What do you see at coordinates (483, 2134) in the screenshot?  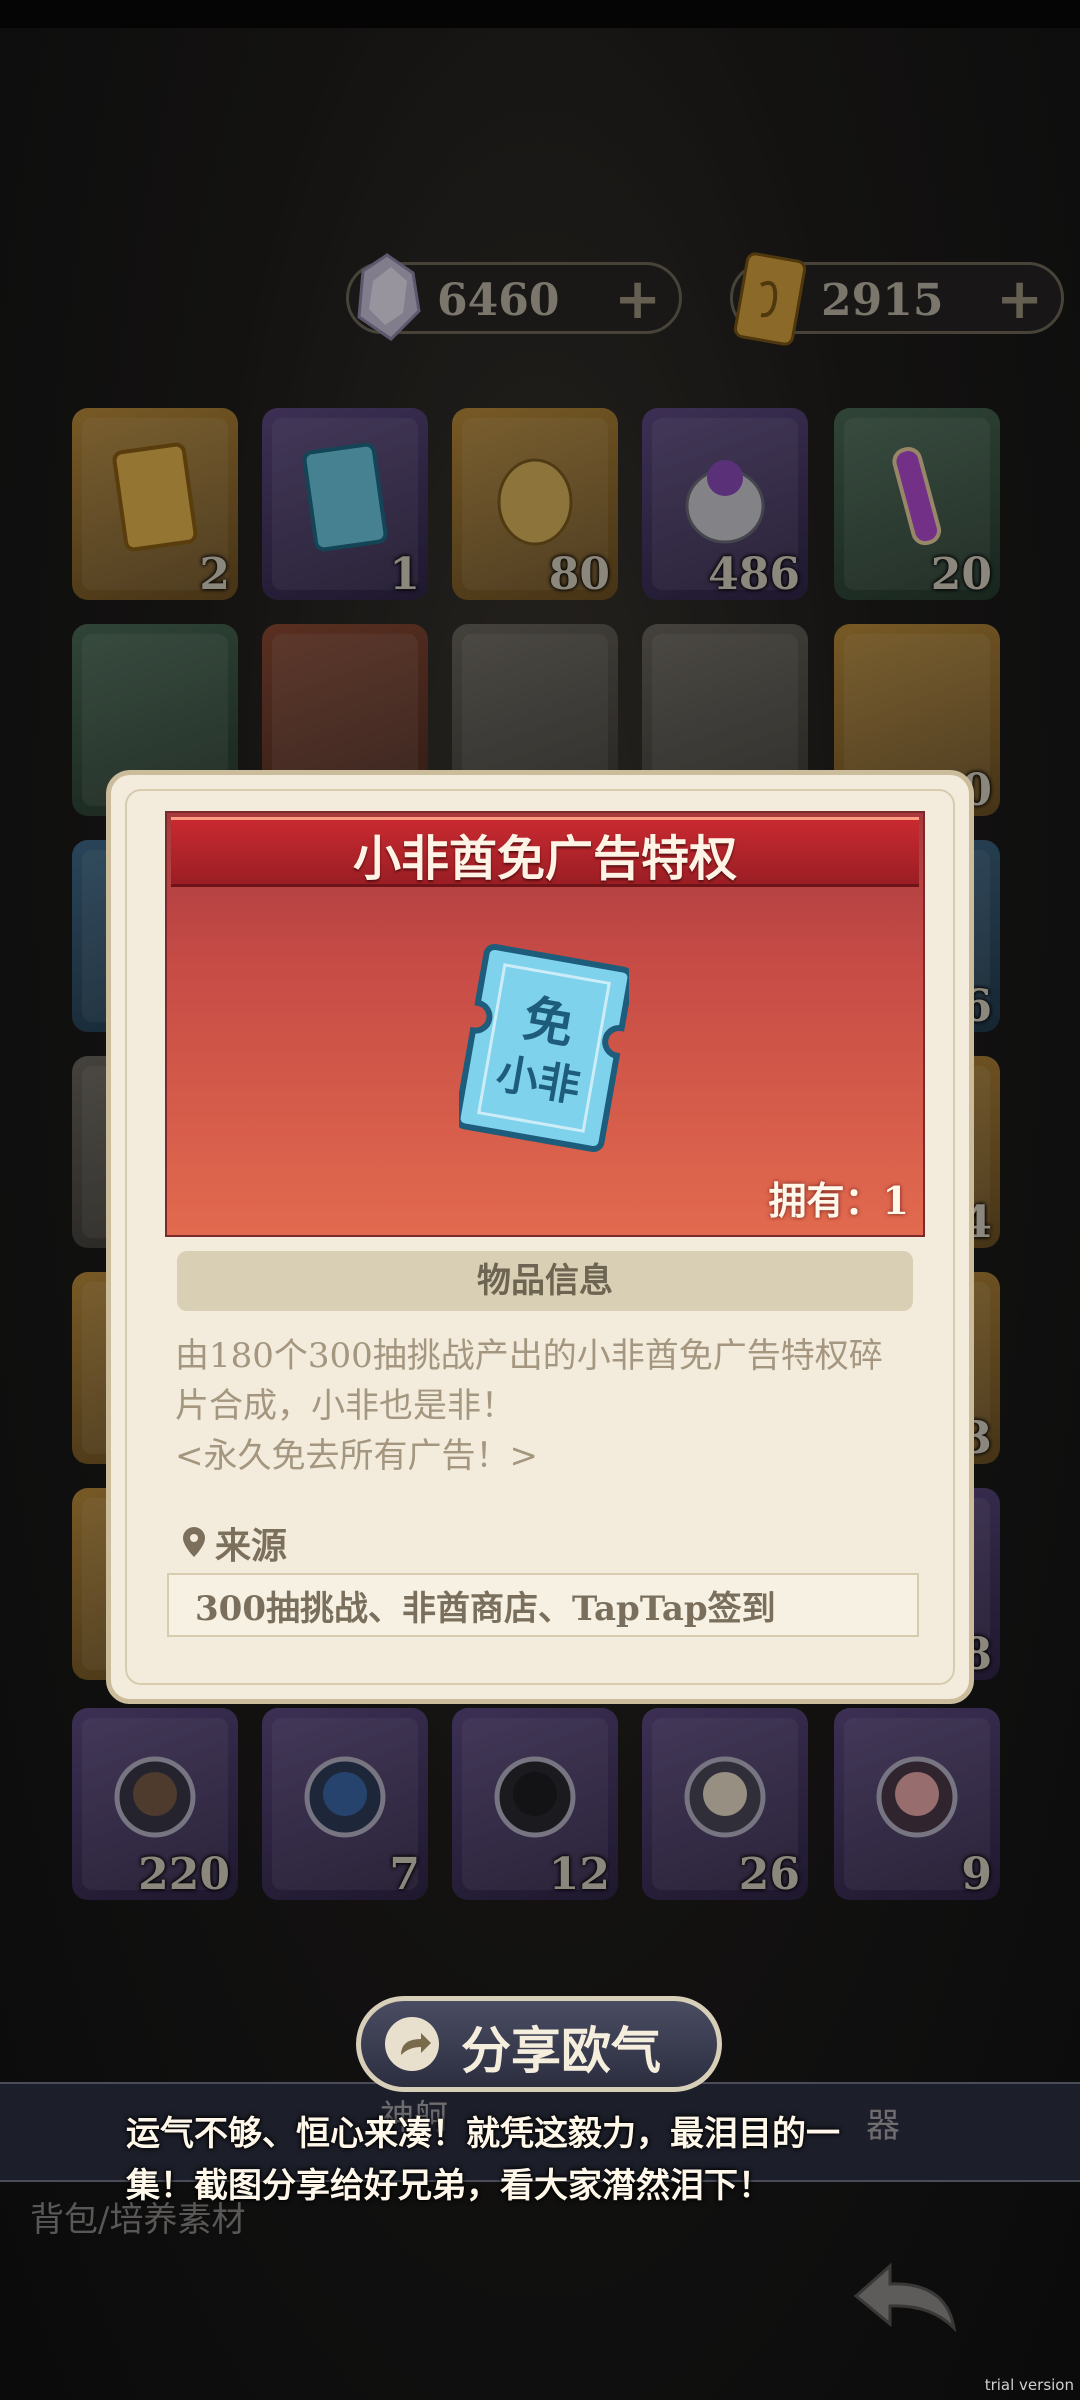 I see `caption-line: 运气不够、恒心来凑！就凭这毅力，最泪目的一` at bounding box center [483, 2134].